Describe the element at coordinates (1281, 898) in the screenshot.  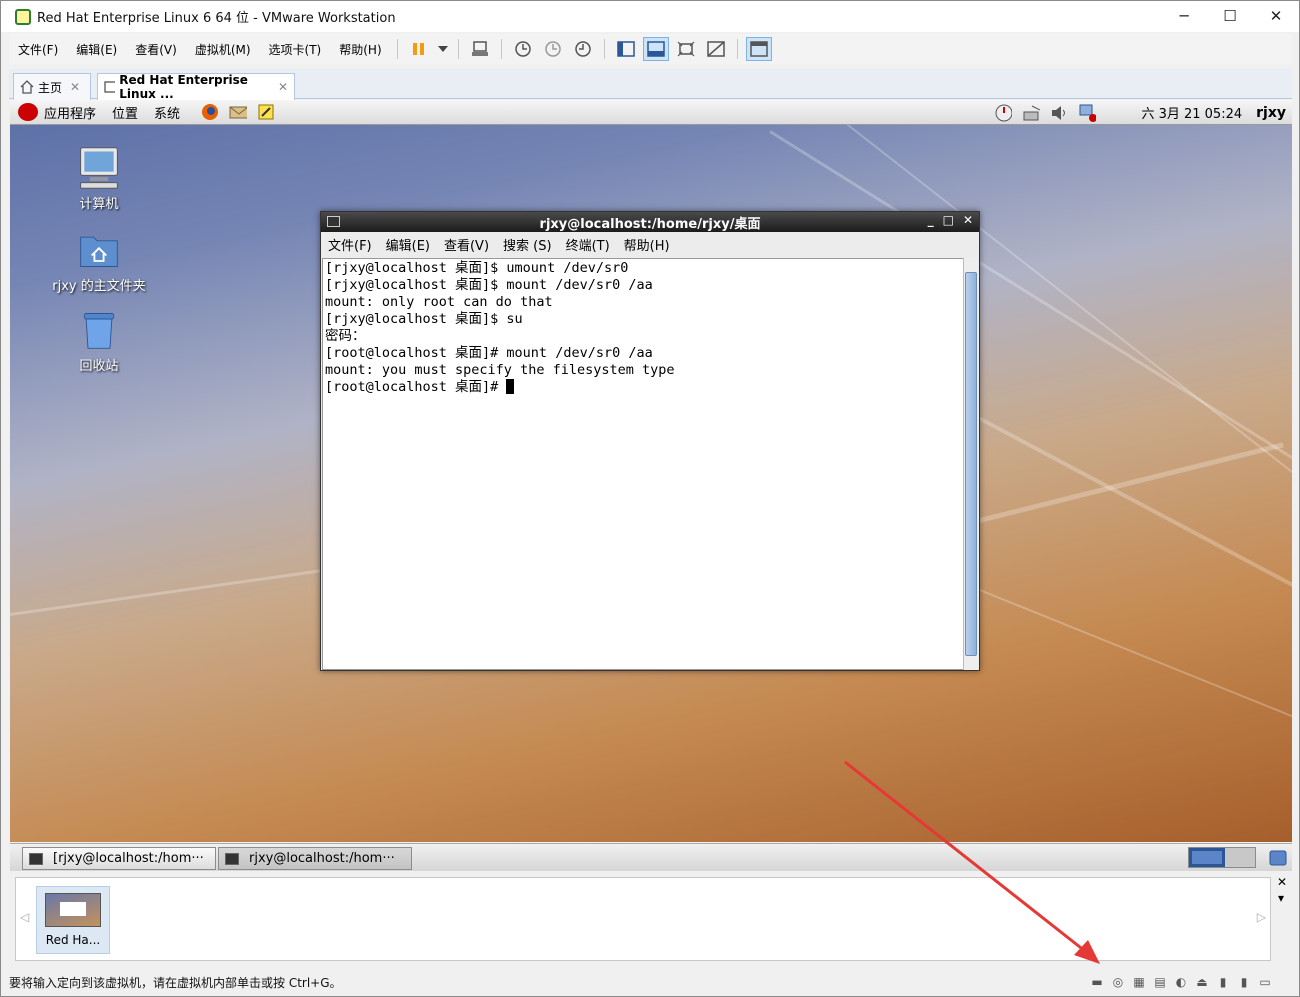
I see `thumbnail-dropdown-icon: ▾` at that location.